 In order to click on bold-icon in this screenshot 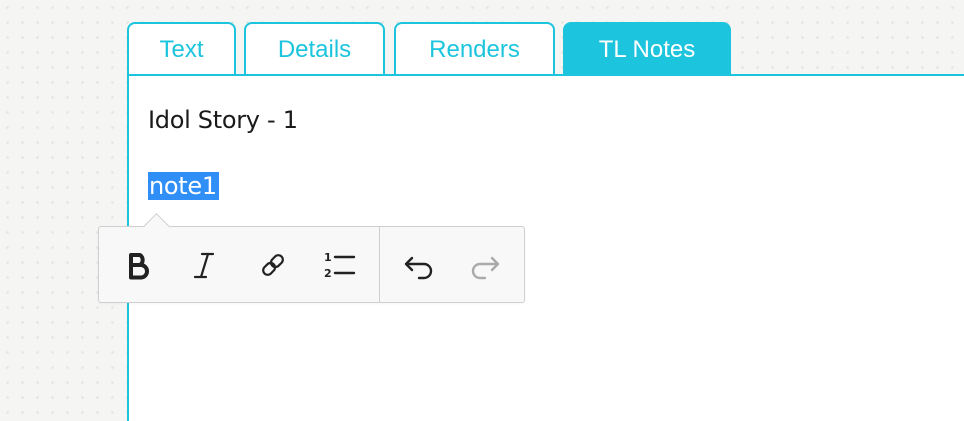, I will do `click(139, 265)`.